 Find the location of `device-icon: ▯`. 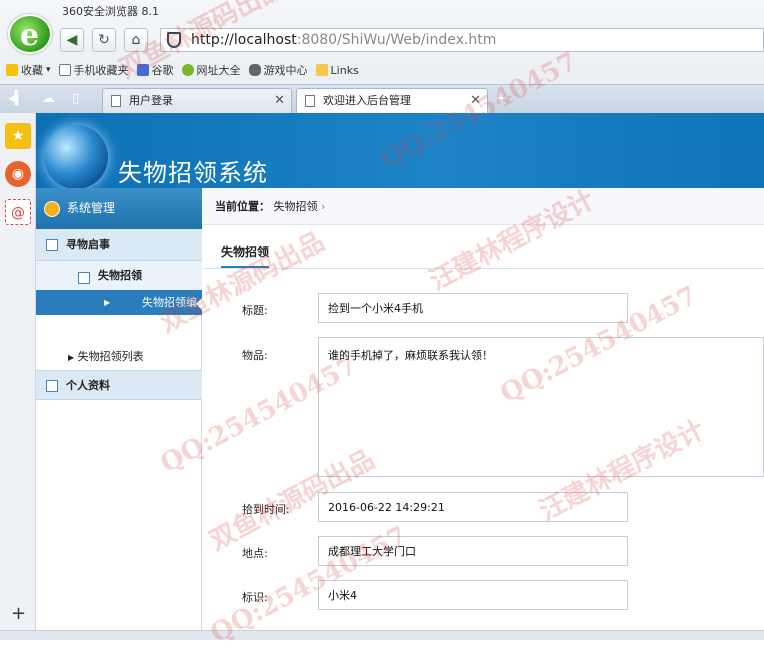

device-icon: ▯ is located at coordinates (75, 98).